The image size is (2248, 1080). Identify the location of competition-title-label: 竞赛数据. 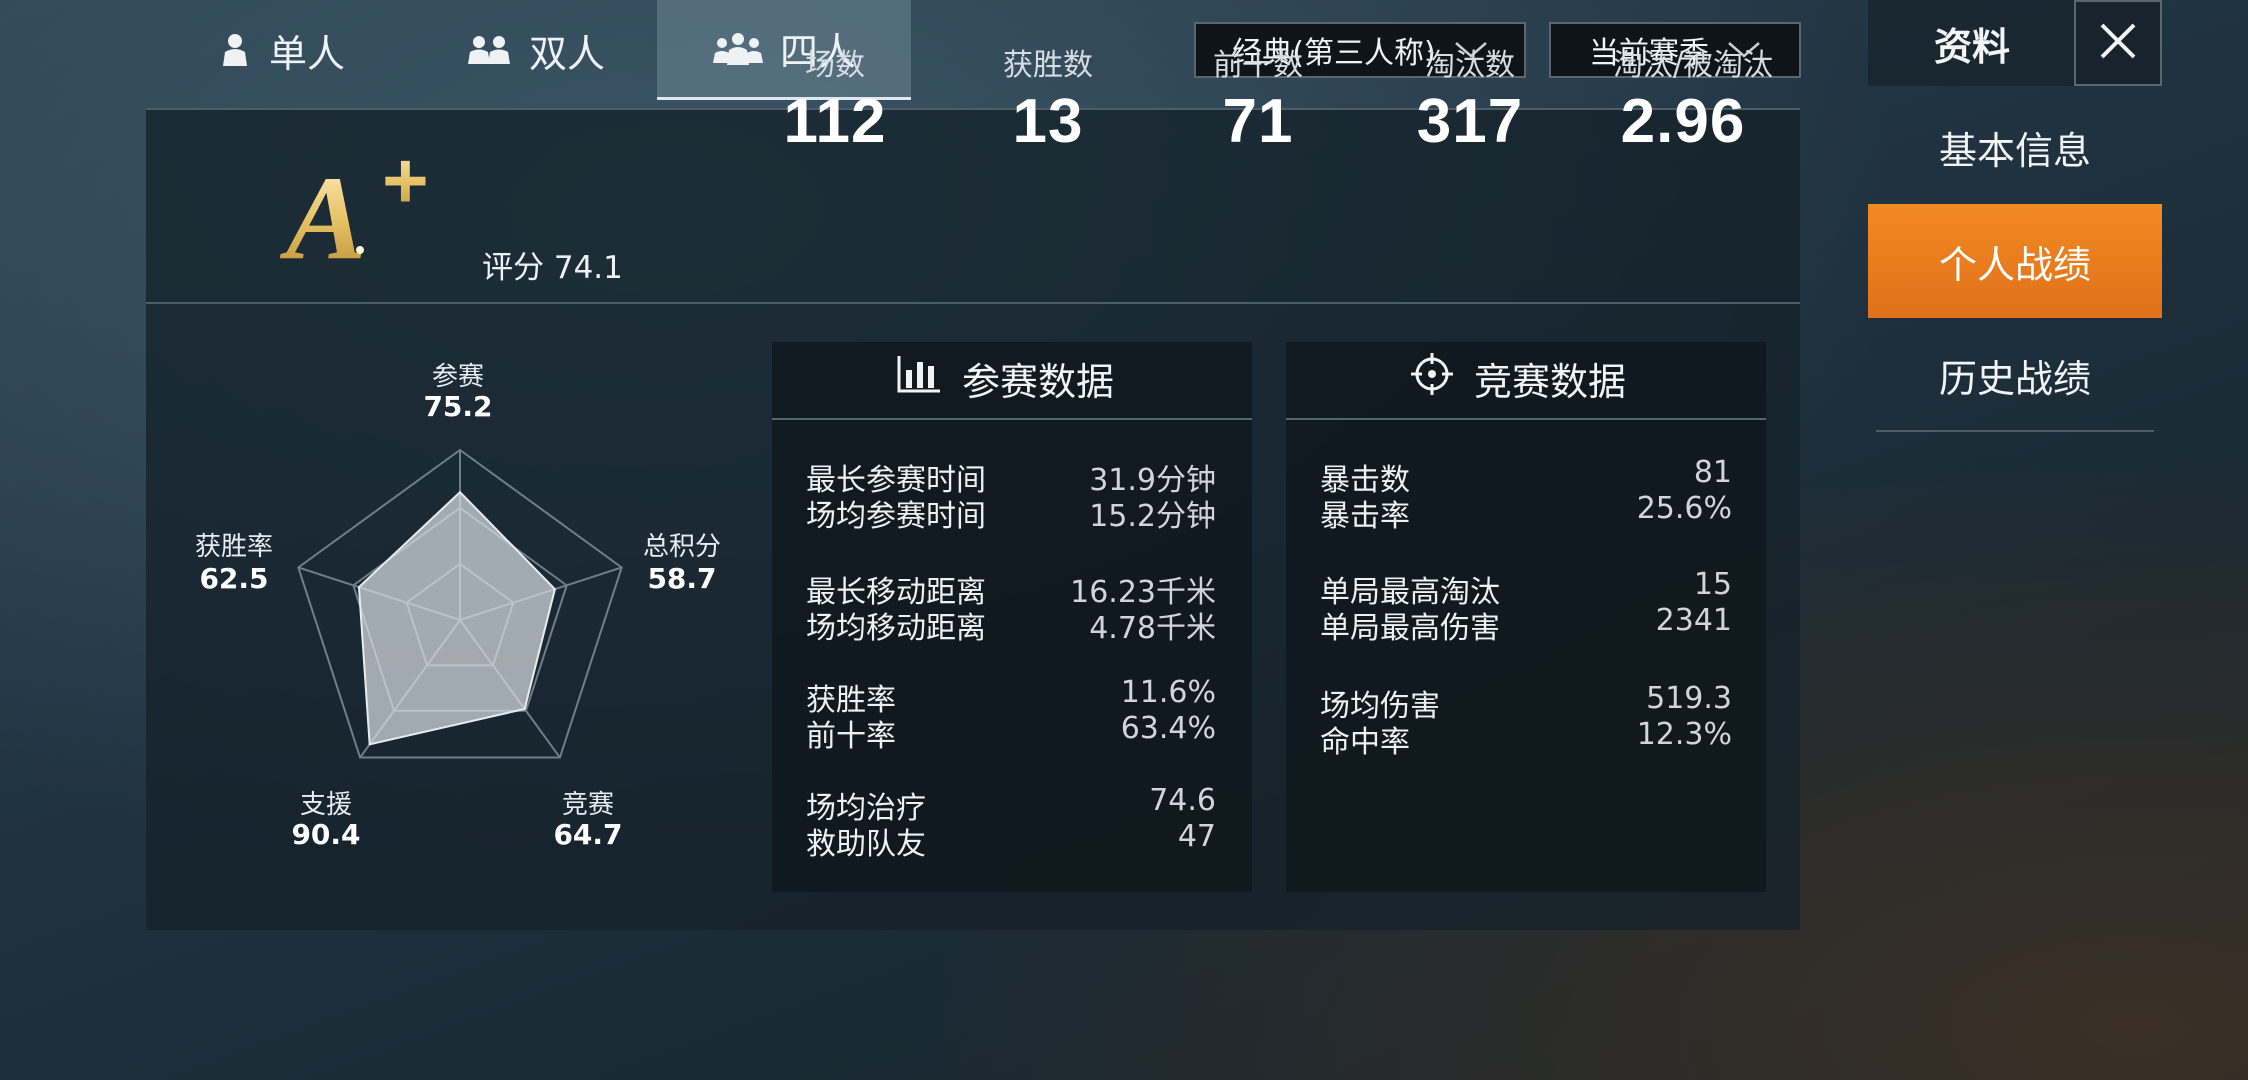
(1550, 381).